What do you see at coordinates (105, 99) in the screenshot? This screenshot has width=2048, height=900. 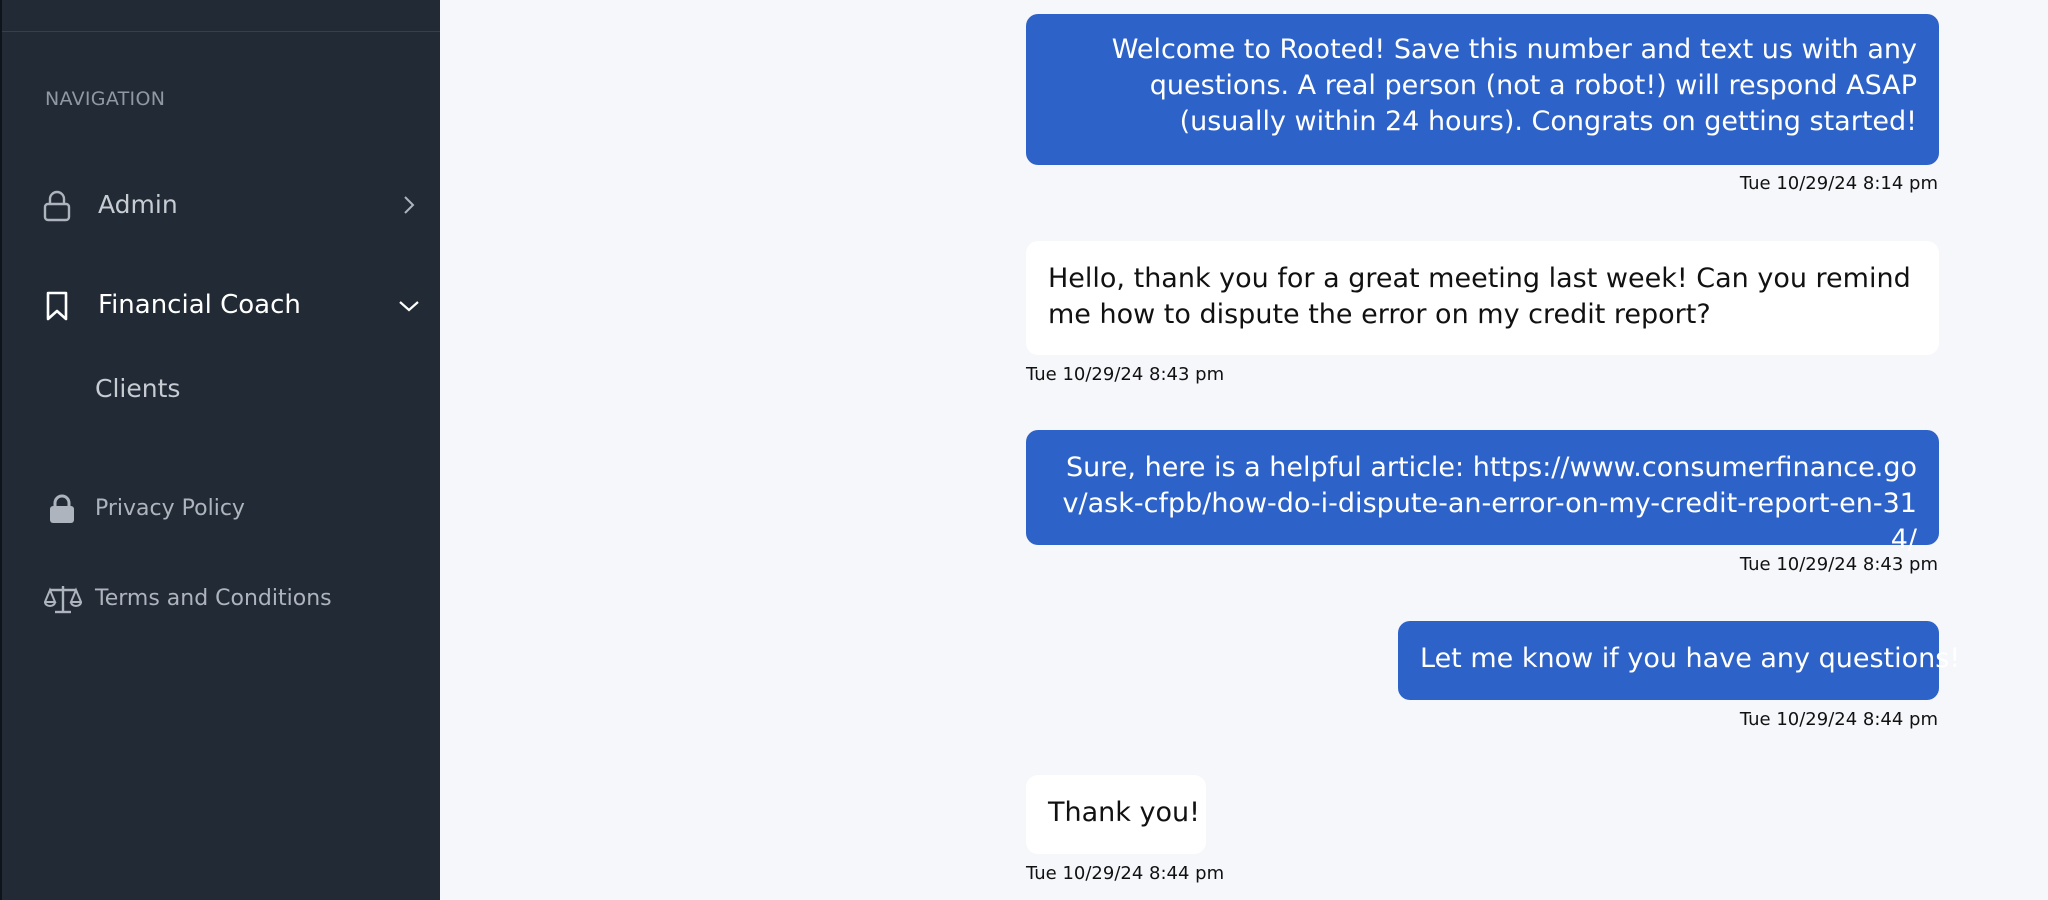 I see `nav-heading: NAVIGATION` at bounding box center [105, 99].